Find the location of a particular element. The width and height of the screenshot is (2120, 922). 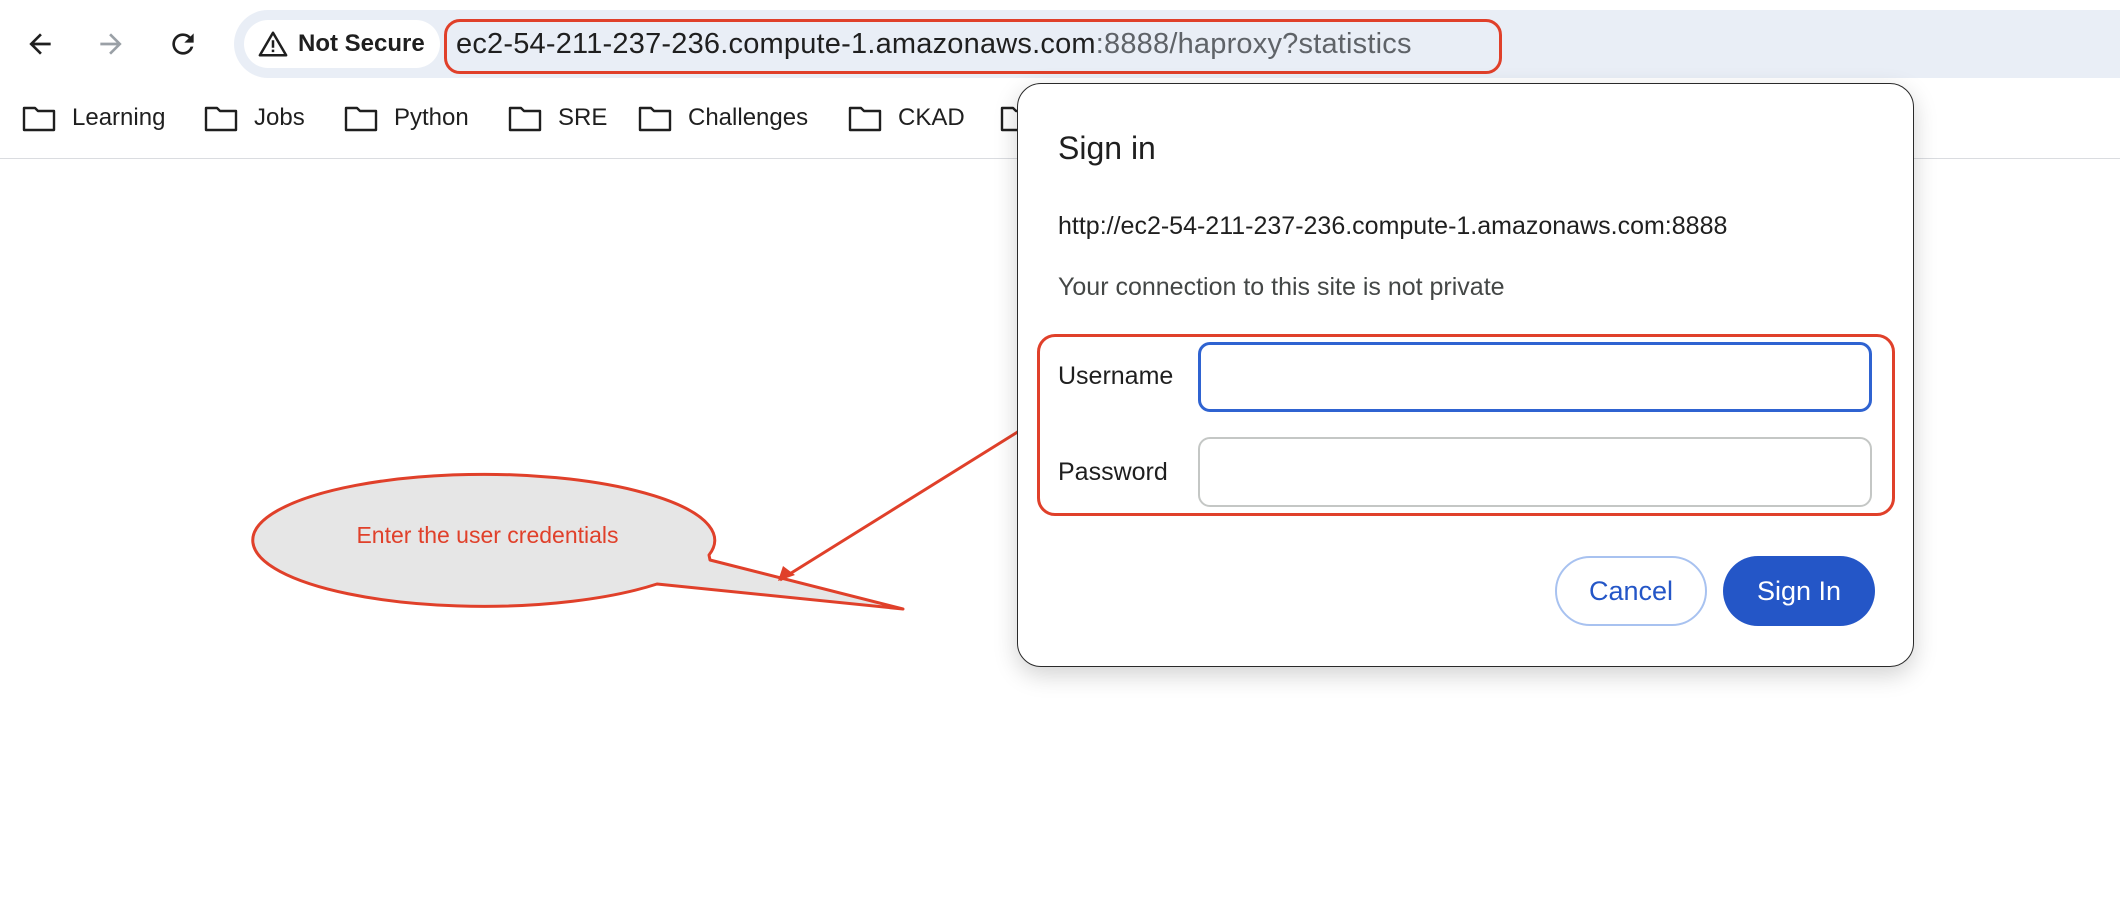

callout-pointer-line is located at coordinates (910, 499).